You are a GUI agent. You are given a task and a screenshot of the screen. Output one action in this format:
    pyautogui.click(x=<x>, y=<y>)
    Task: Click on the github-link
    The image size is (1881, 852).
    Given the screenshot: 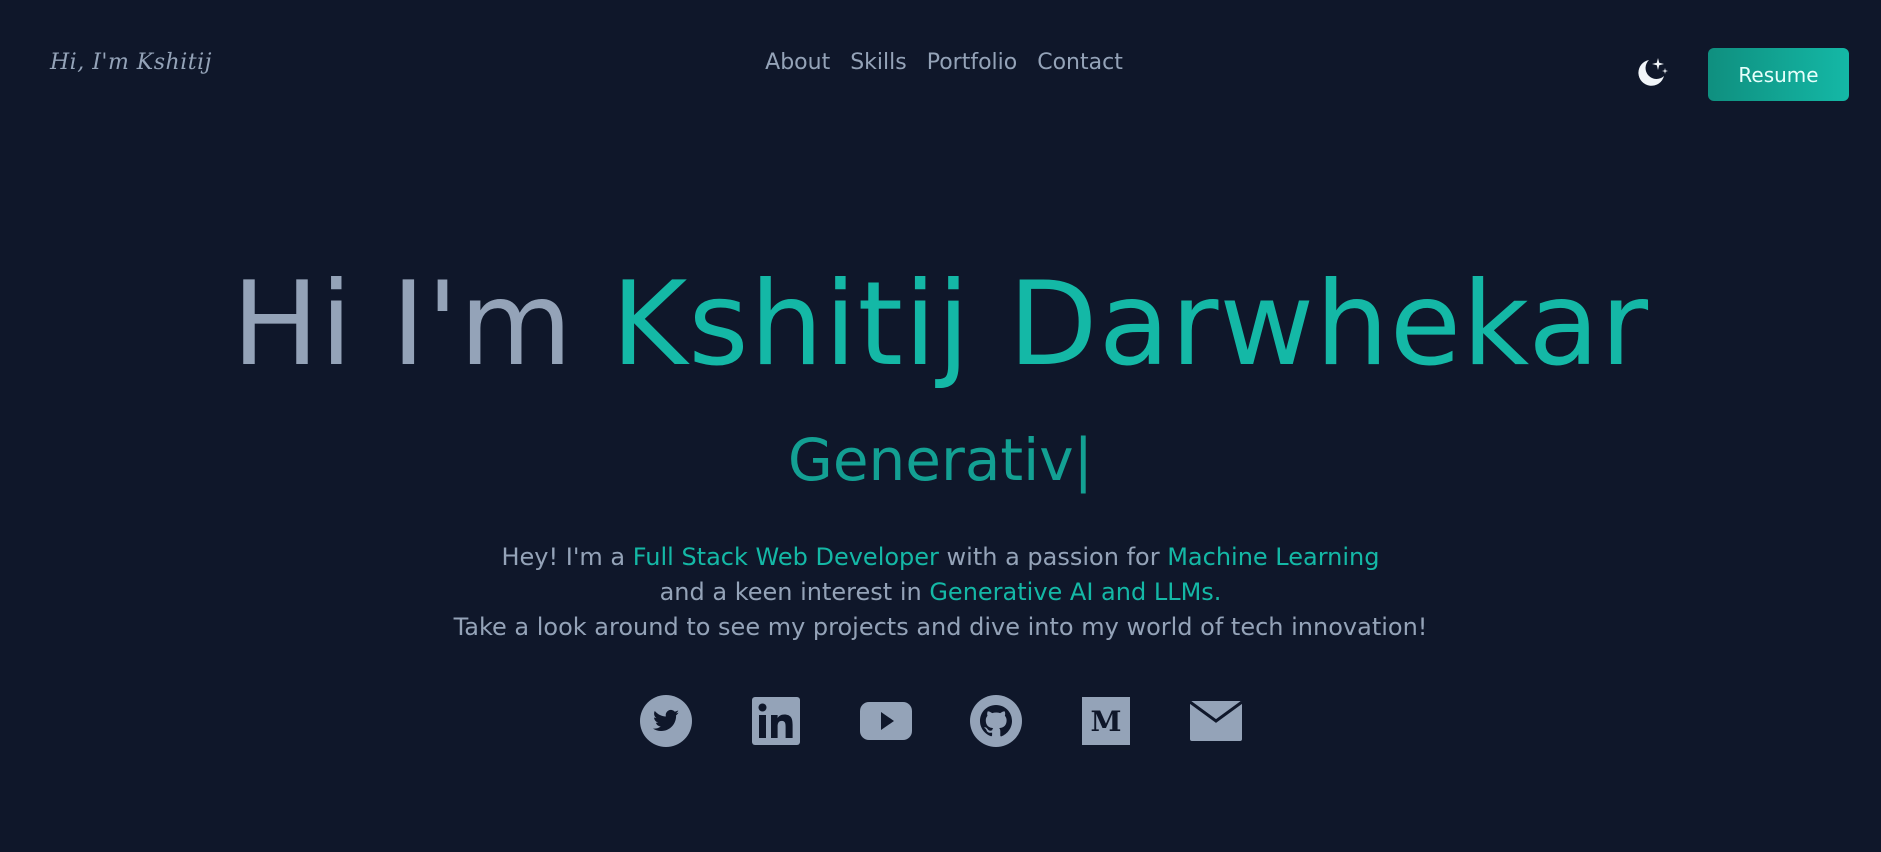 What is the action you would take?
    pyautogui.click(x=996, y=721)
    